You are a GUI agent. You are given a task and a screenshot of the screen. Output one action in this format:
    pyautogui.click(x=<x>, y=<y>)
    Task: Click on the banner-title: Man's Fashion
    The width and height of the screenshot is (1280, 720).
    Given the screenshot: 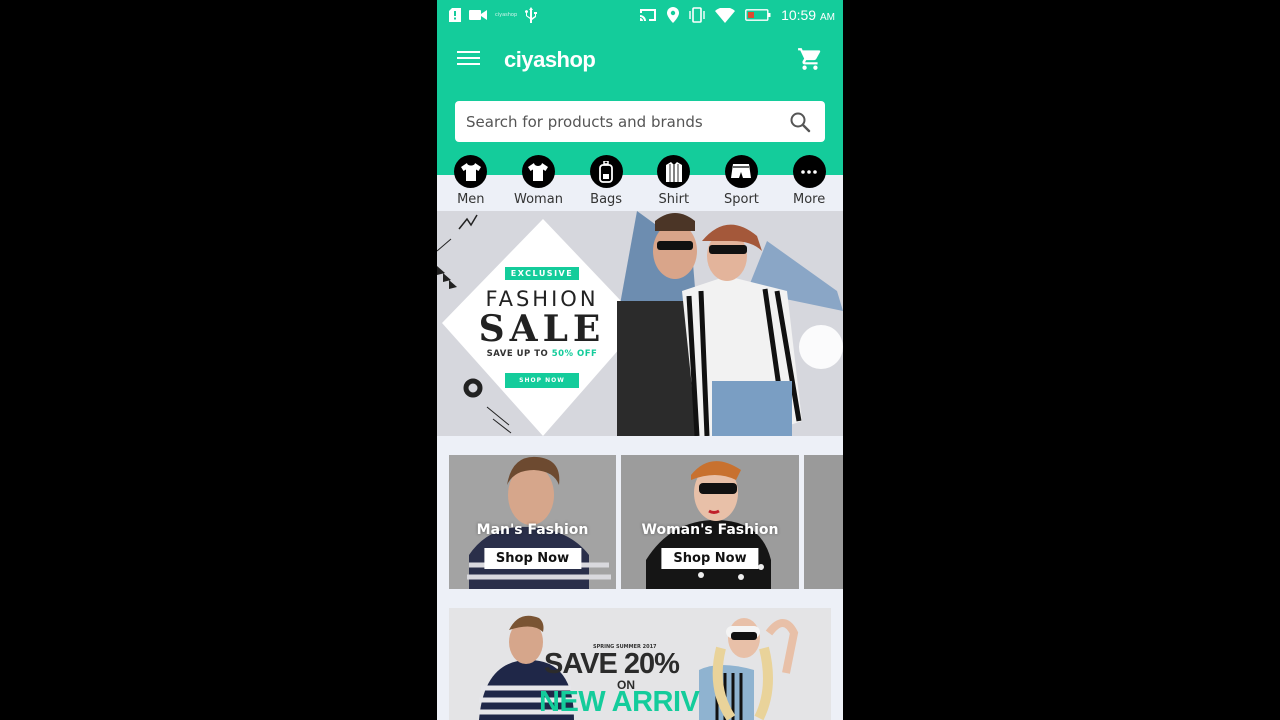 What is the action you would take?
    pyautogui.click(x=532, y=530)
    